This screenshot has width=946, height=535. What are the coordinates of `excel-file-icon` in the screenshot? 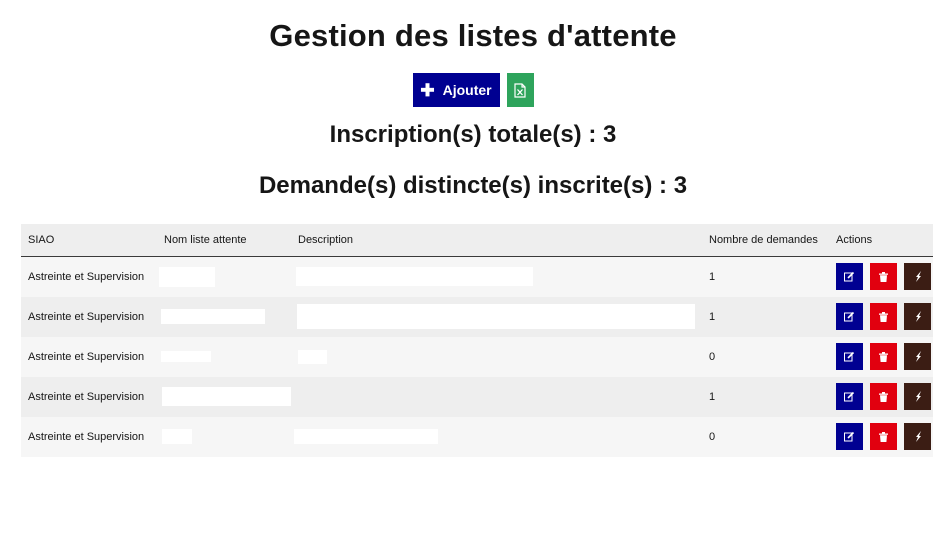 It's located at (520, 90).